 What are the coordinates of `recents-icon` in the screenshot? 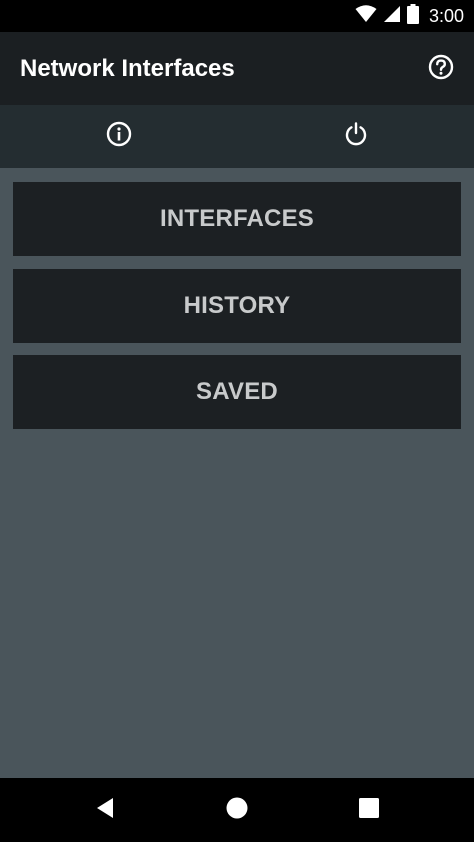 It's located at (369, 810).